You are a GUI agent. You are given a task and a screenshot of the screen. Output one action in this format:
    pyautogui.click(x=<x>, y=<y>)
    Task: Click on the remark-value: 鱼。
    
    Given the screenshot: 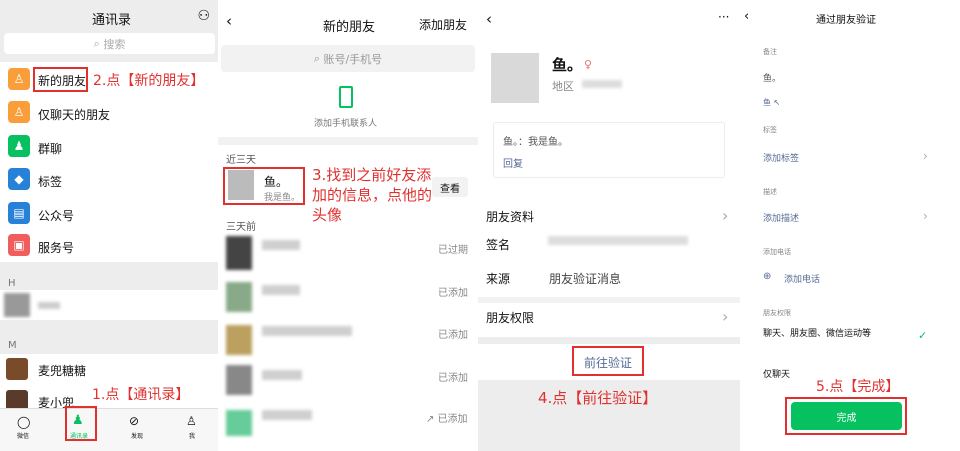 What is the action you would take?
    pyautogui.click(x=772, y=77)
    